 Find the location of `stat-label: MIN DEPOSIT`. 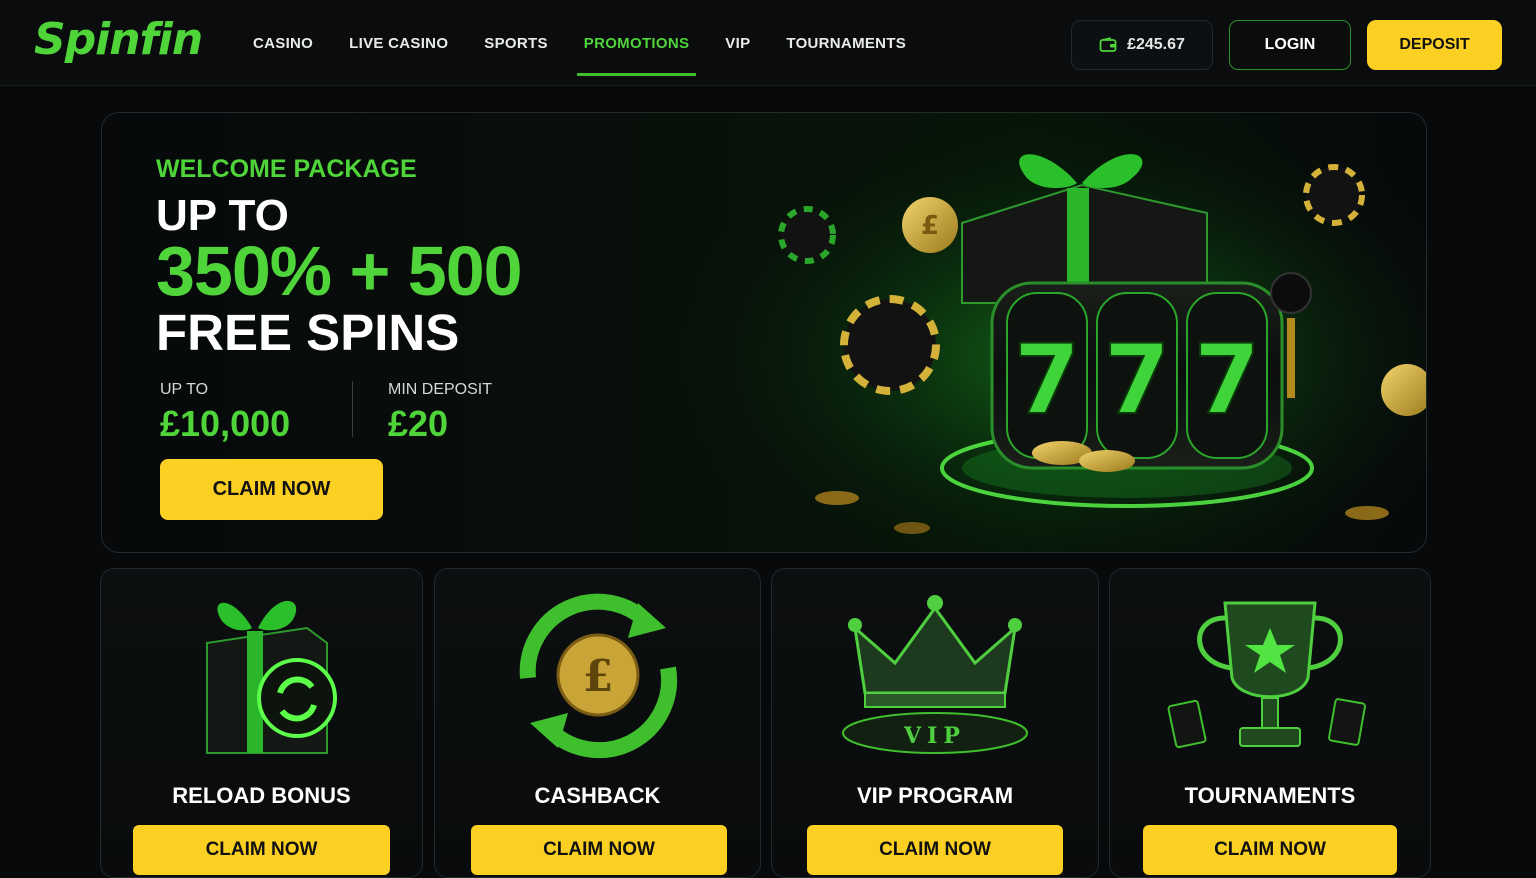

stat-label: MIN DEPOSIT is located at coordinates (440, 389).